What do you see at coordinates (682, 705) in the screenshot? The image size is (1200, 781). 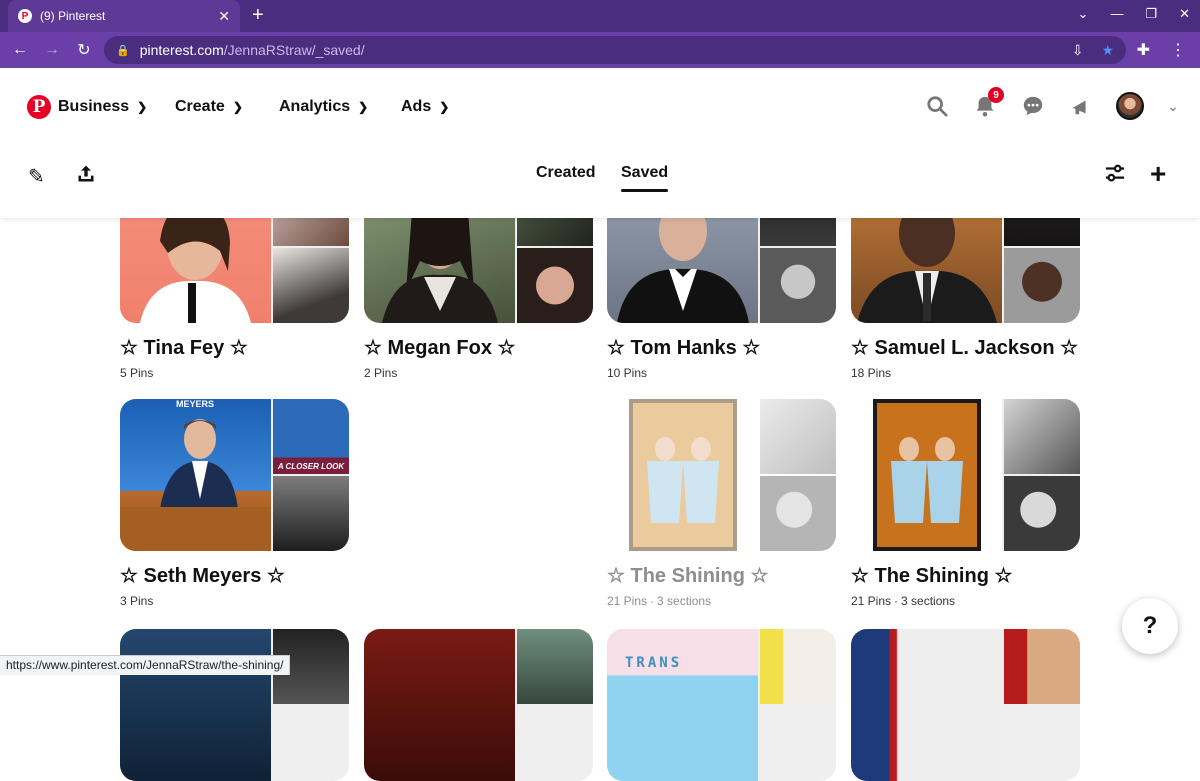 I see `board-main-image: TRANS` at bounding box center [682, 705].